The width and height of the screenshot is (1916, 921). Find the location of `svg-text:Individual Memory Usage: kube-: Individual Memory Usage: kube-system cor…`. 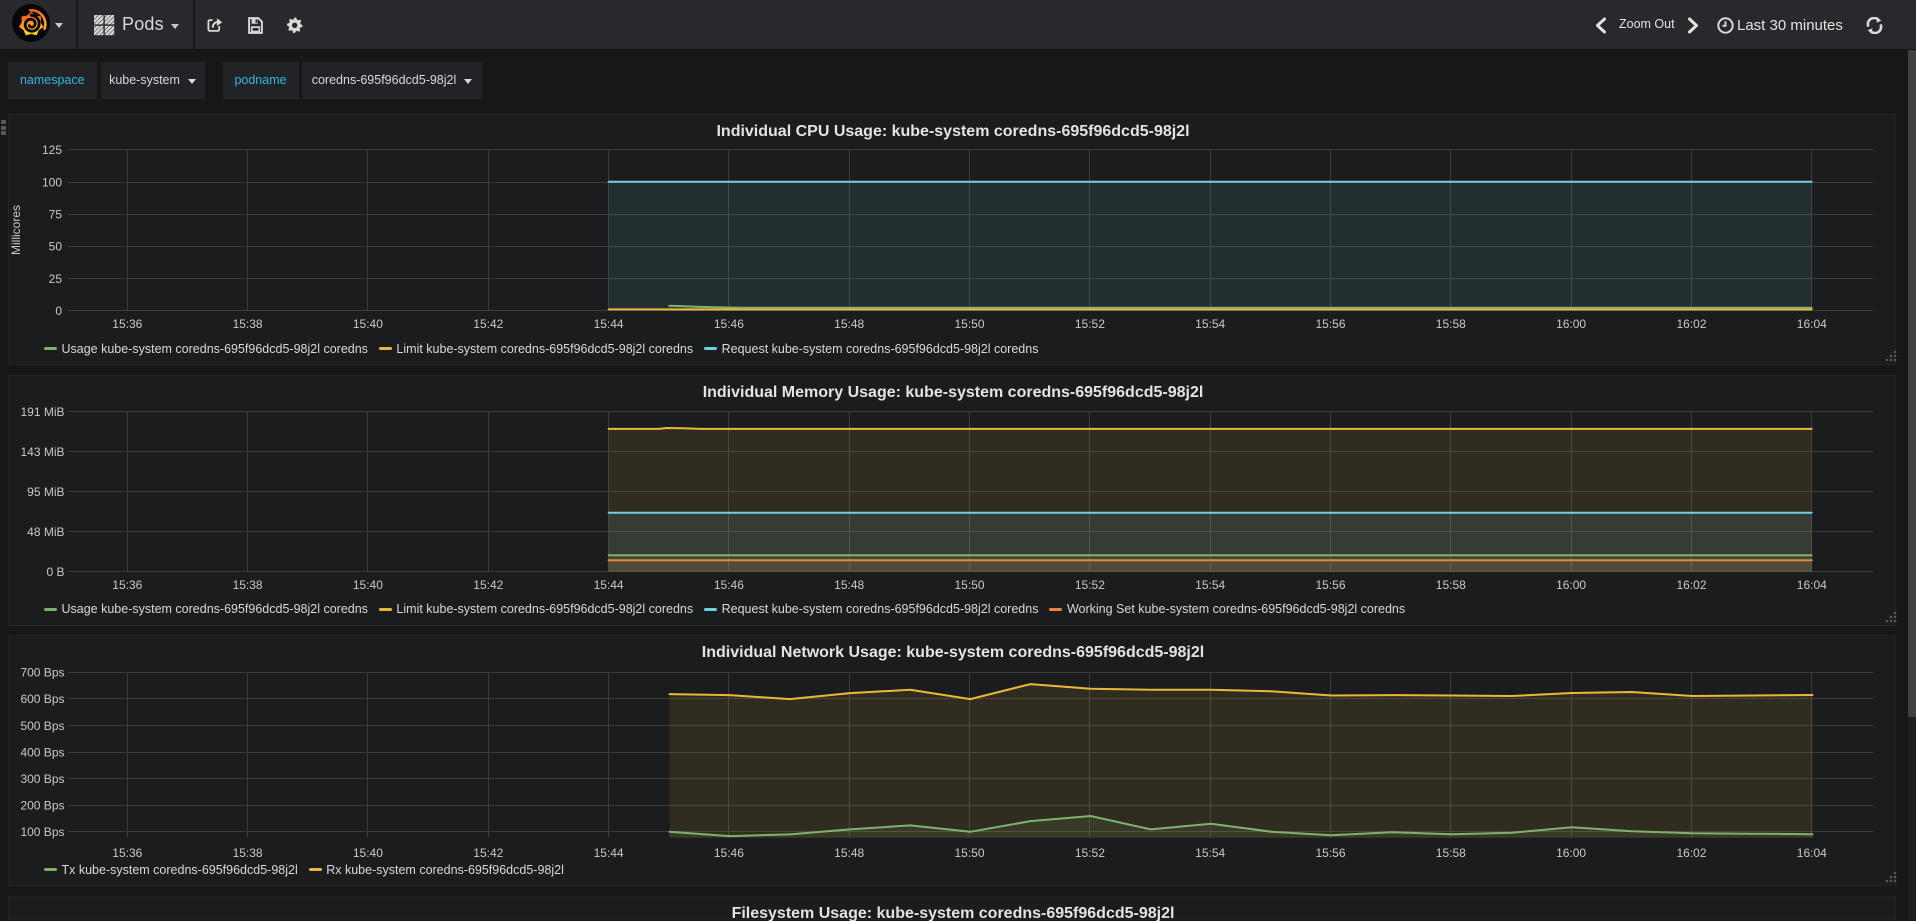

svg-text:Individual Memory Usage: kube-: Individual Memory Usage: kube-system cor… is located at coordinates (953, 391).